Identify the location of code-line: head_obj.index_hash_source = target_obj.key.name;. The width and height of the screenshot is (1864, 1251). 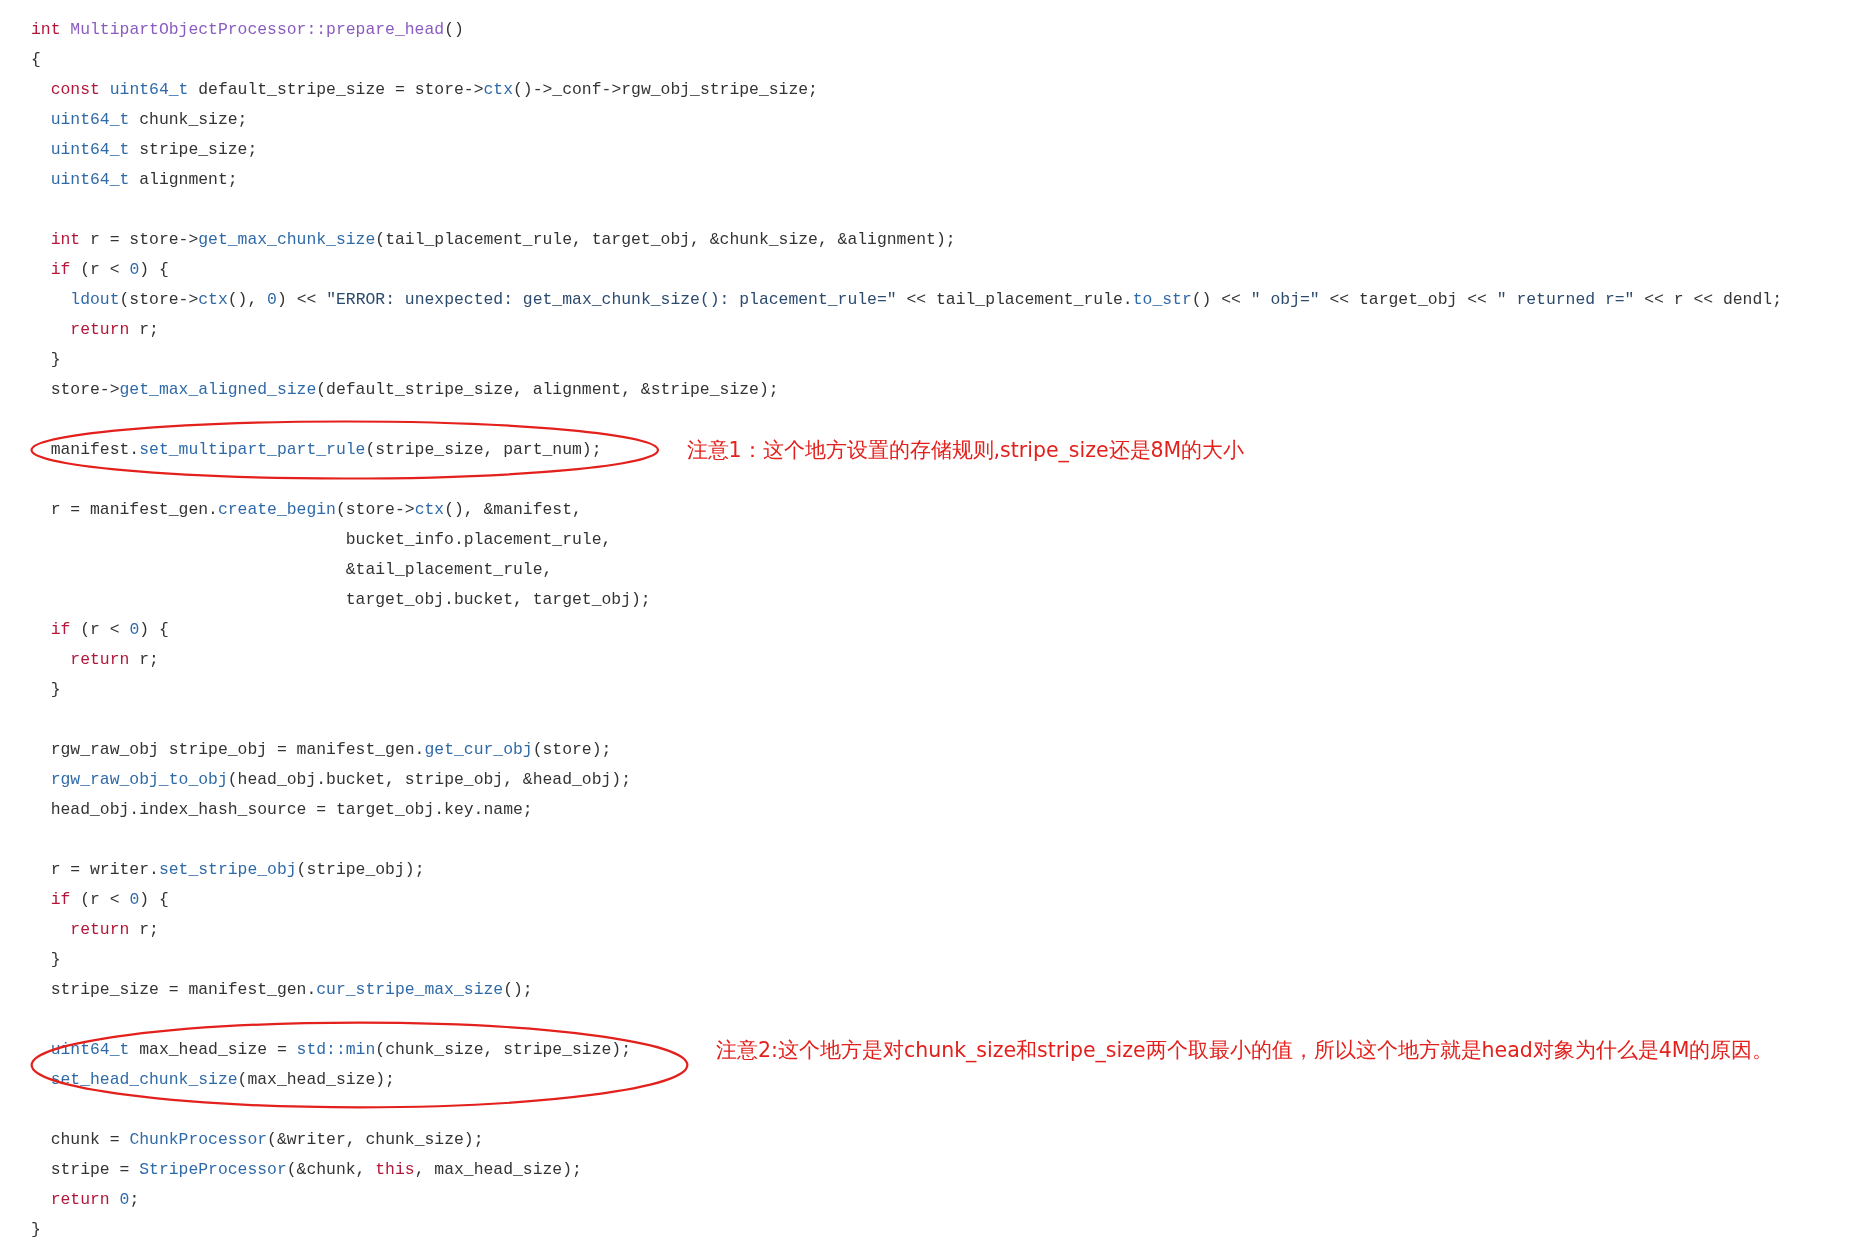
(291, 810).